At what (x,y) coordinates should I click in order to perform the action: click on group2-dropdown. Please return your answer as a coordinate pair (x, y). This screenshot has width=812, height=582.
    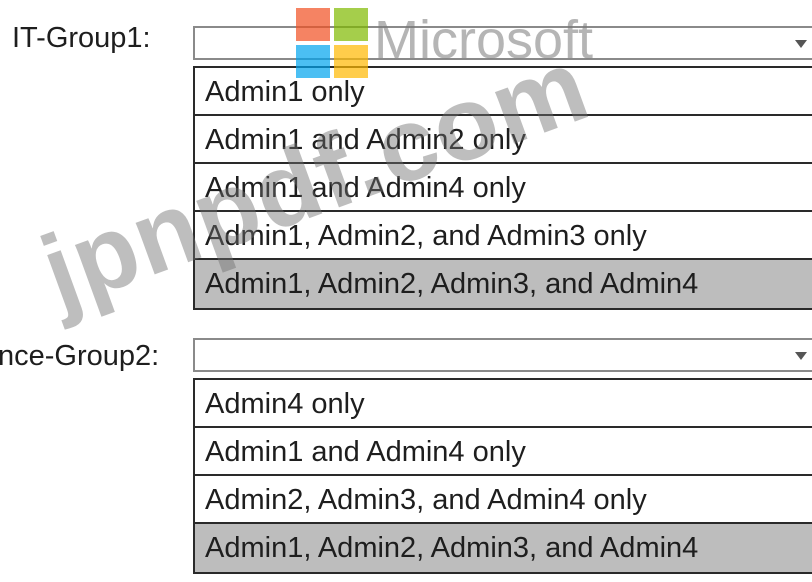
    Looking at the image, I should click on (502, 355).